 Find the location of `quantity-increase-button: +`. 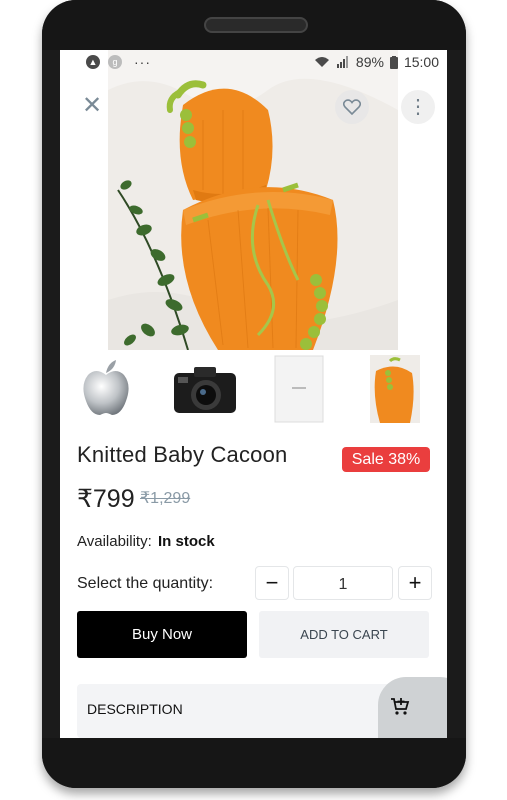

quantity-increase-button: + is located at coordinates (415, 583).